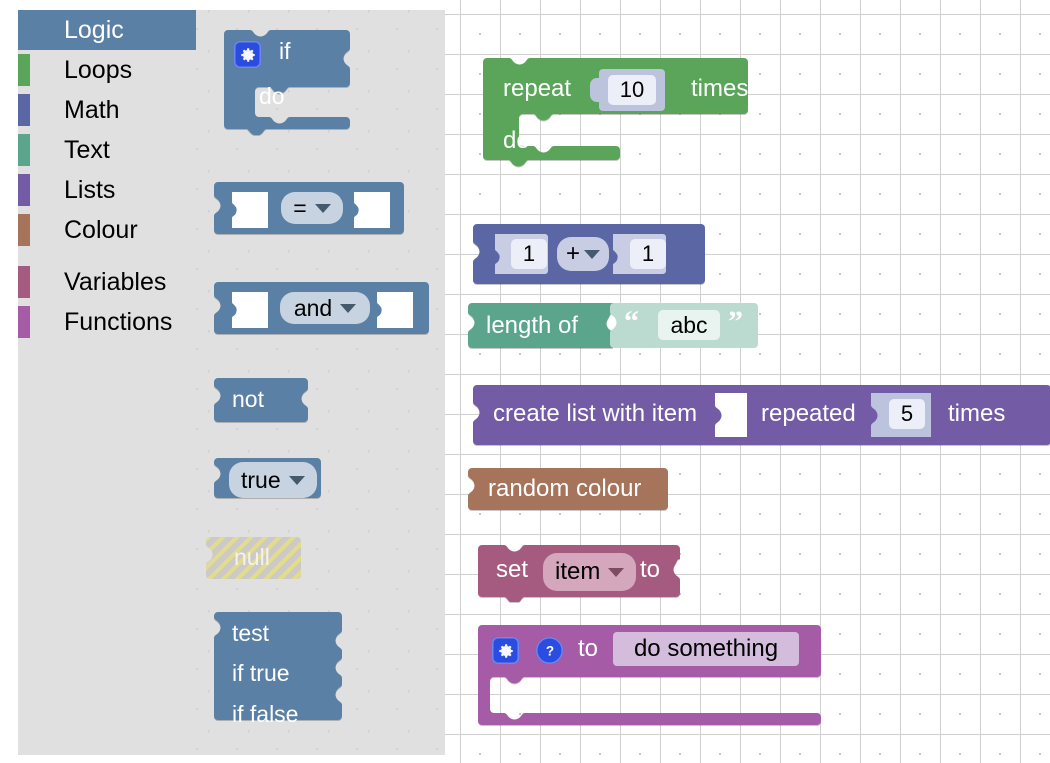  I want to click on sidebar-item-label: Math, so click(92, 110).